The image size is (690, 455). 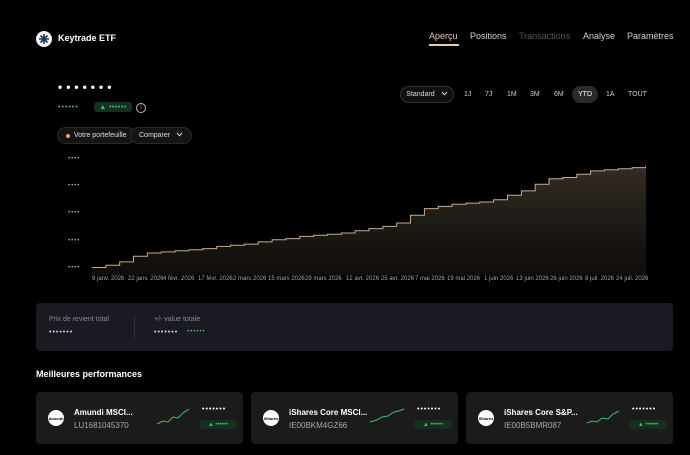 I want to click on tab-transactions: Transactions, so click(x=544, y=36).